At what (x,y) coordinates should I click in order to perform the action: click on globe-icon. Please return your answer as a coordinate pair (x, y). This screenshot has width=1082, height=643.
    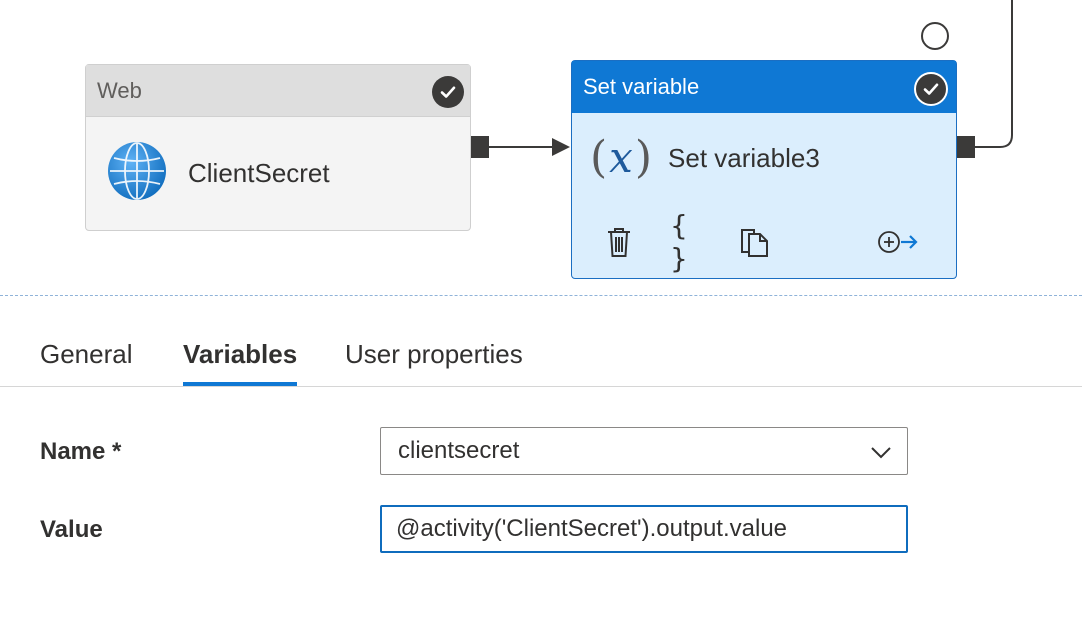
    Looking at the image, I should click on (137, 173).